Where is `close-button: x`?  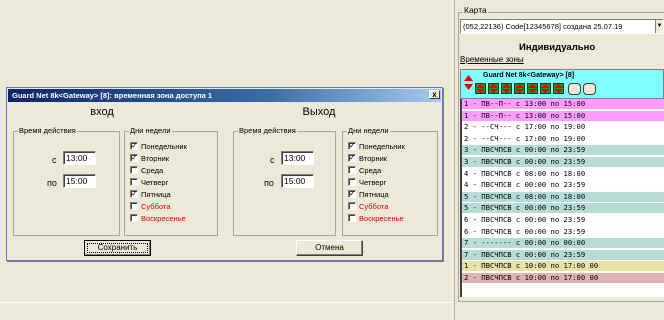
close-button: x is located at coordinates (434, 94).